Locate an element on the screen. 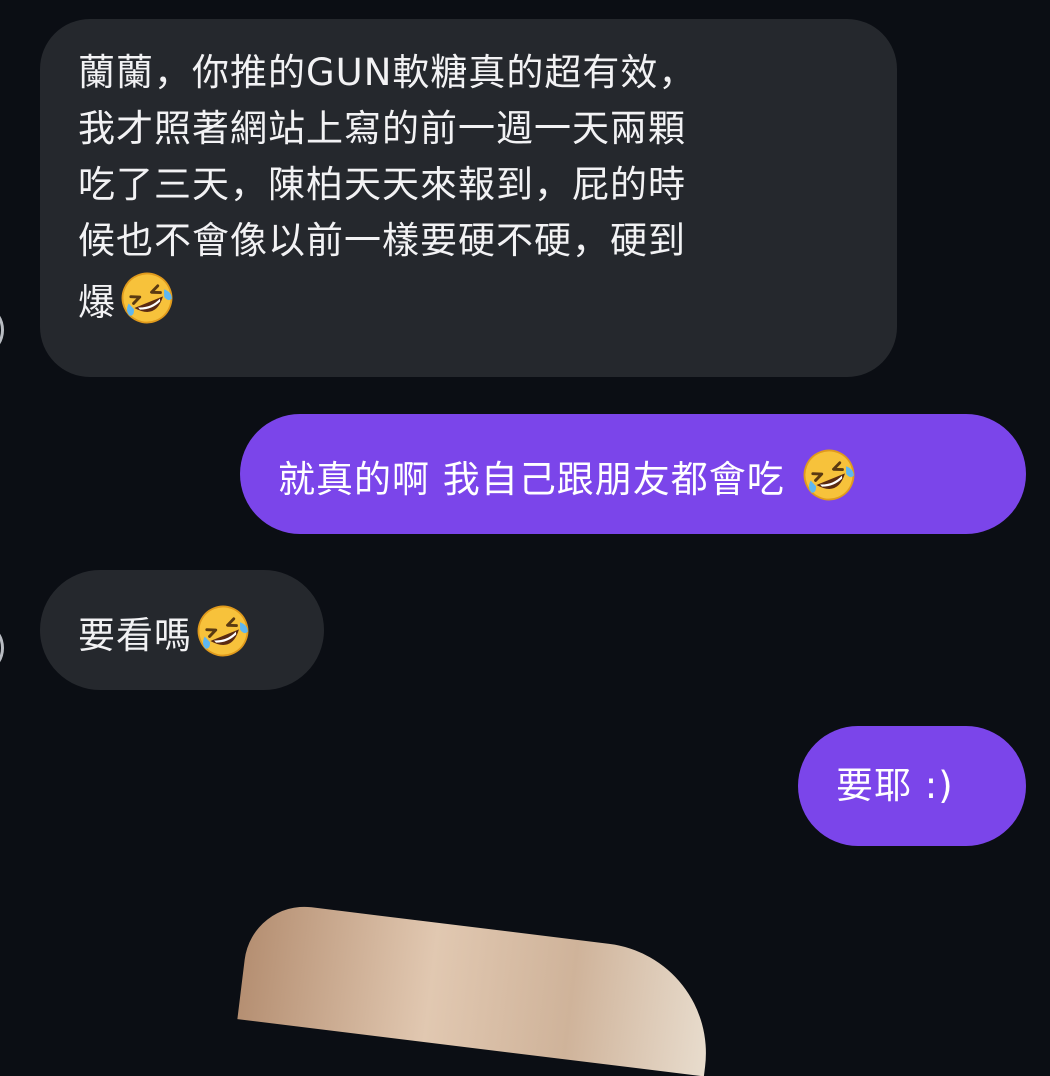 The image size is (1050, 1076). message-last-line: 爆 is located at coordinates (467, 300).